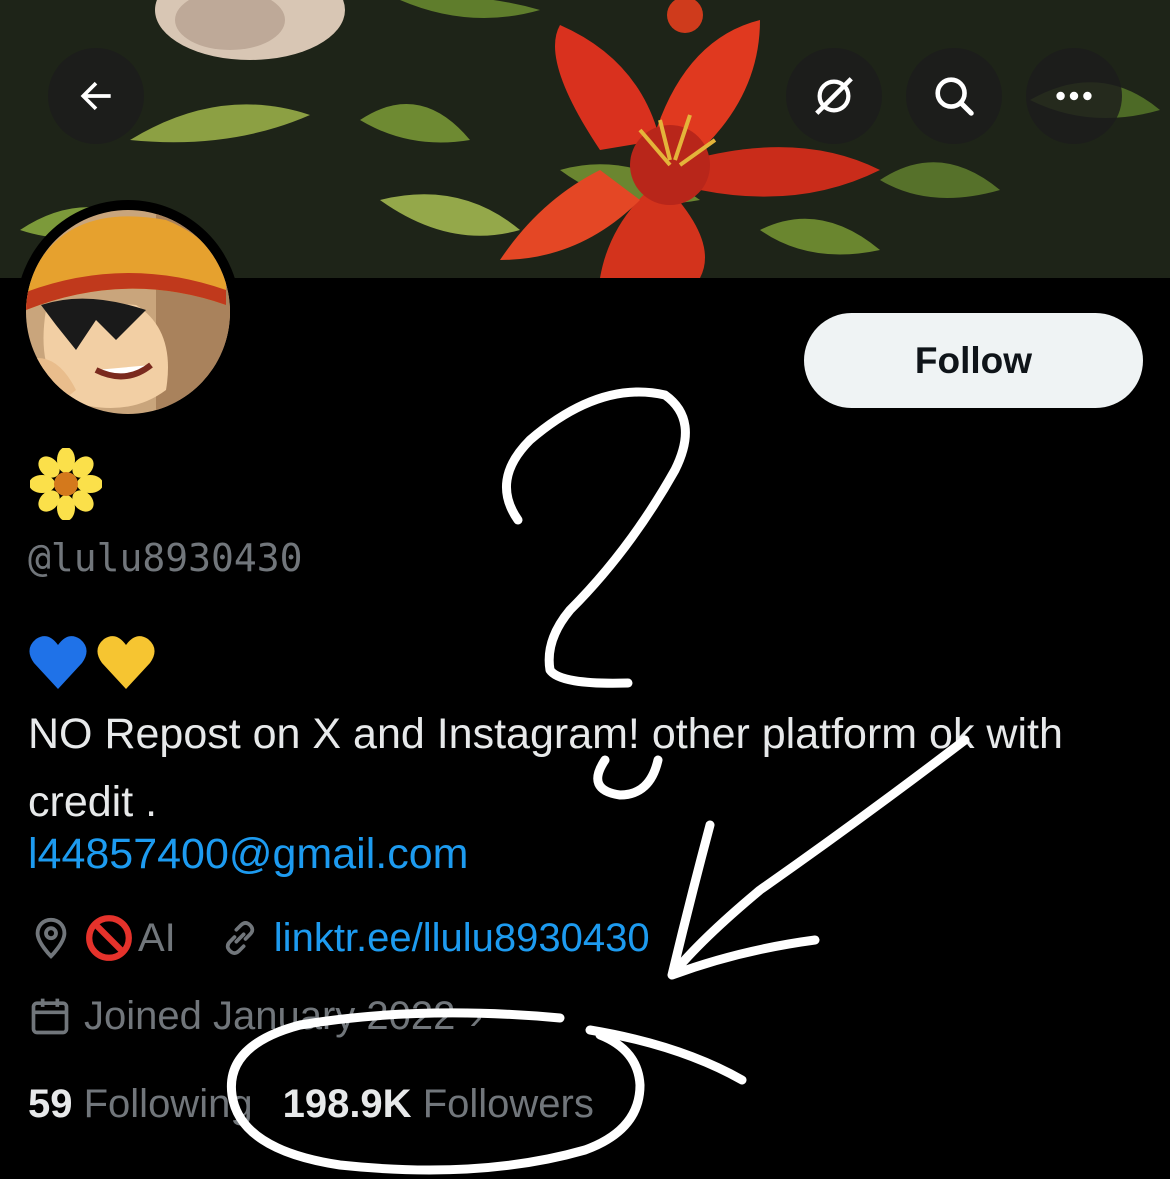 The image size is (1170, 1179). I want to click on profile-handle: @lulu8930430, so click(165, 558).